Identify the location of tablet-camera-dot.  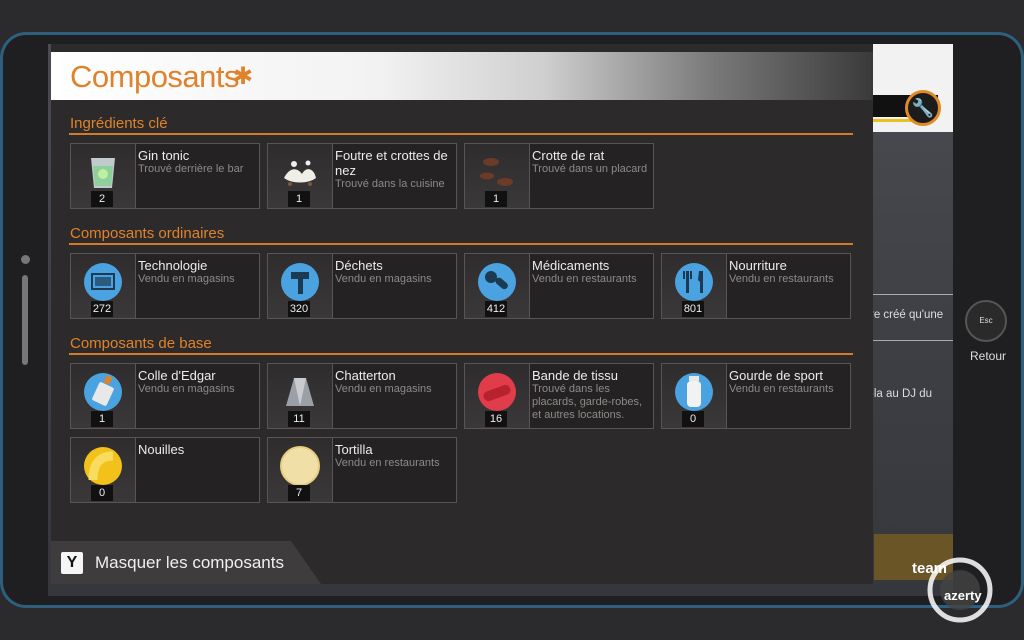
(25, 259).